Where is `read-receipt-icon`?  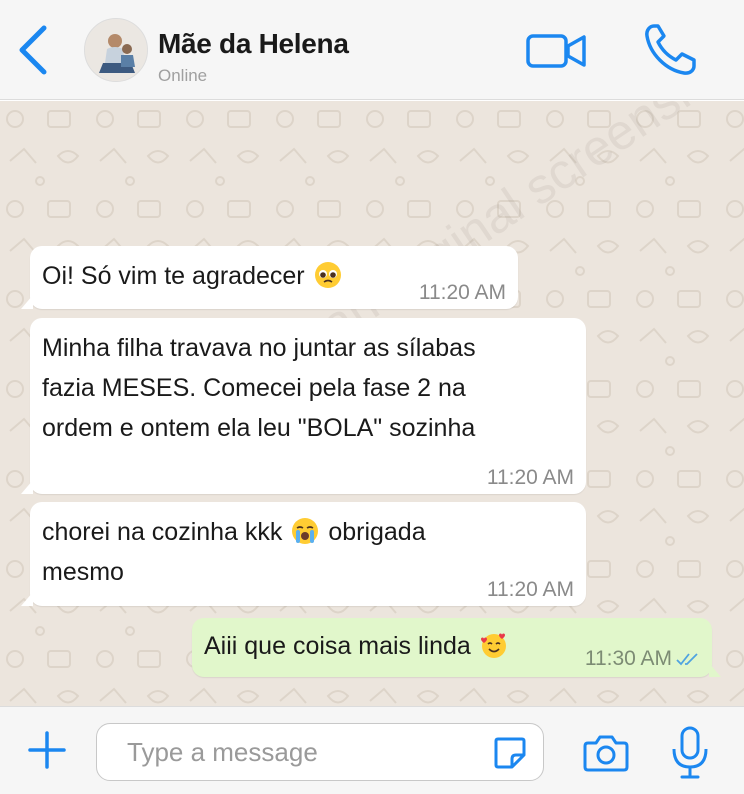 read-receipt-icon is located at coordinates (687, 659).